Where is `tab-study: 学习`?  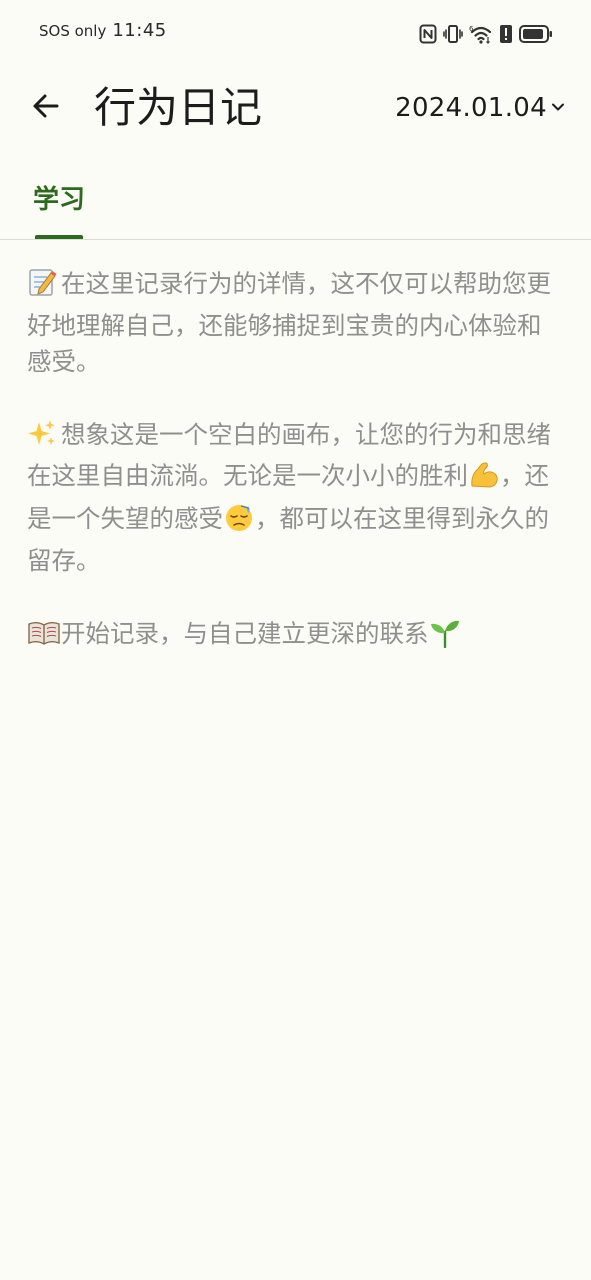
tab-study: 学习 is located at coordinates (59, 210).